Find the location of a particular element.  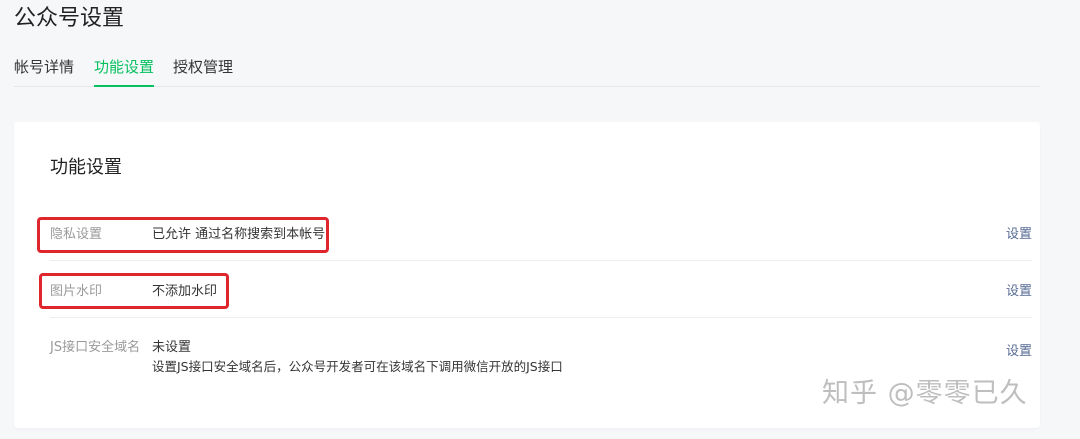

privacy-settings-button: 设置 is located at coordinates (1019, 235).